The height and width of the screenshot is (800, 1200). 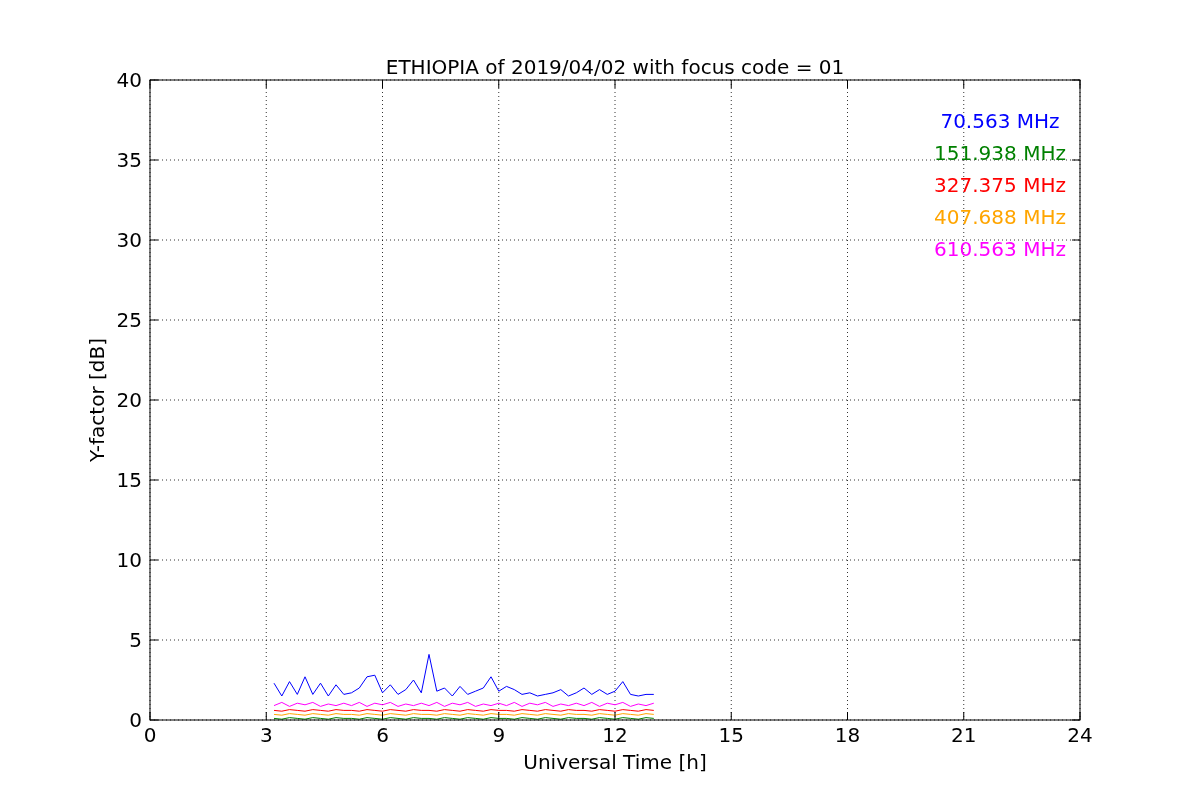 I want to click on legend-label: 407.688 MHz, so click(x=1000, y=217).